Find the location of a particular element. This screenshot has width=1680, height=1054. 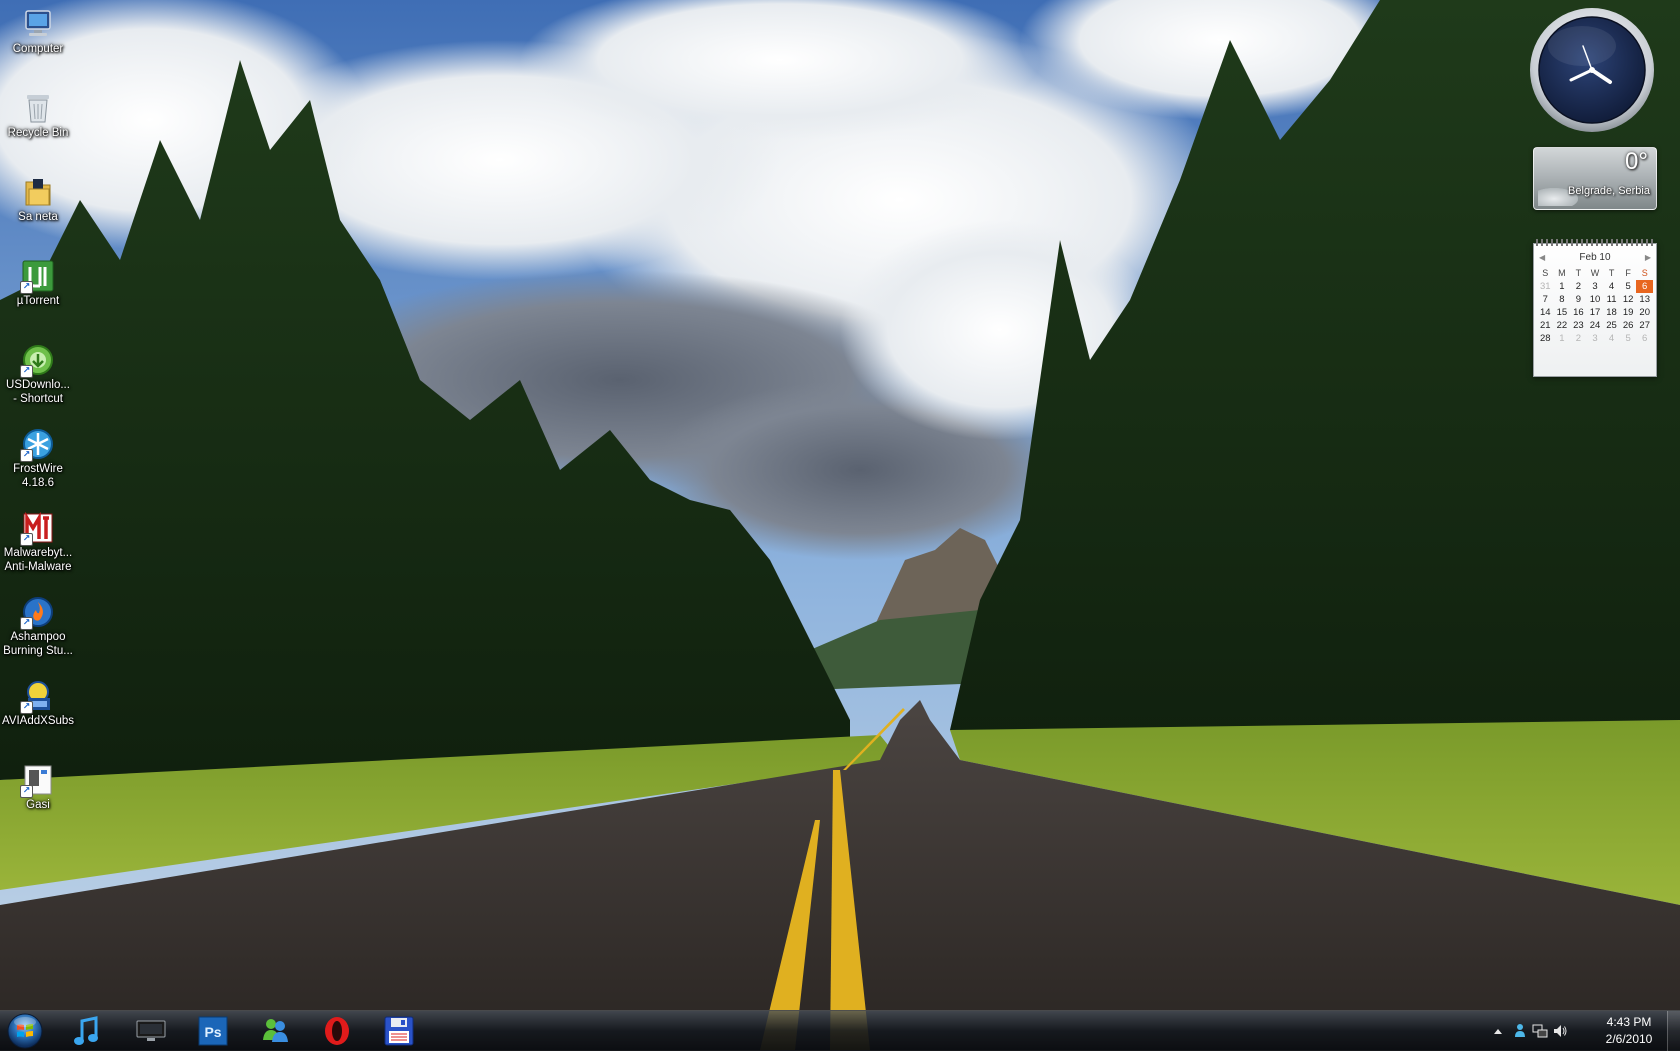

clock-gadget is located at coordinates (1592, 70).